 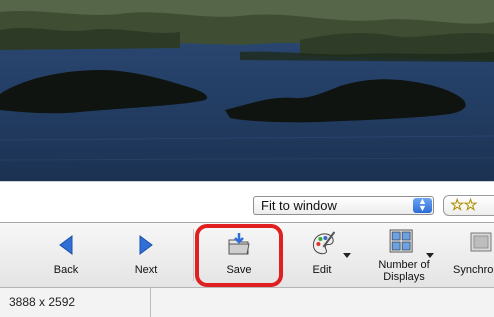 What do you see at coordinates (323, 245) in the screenshot?
I see `edit-palette-icon` at bounding box center [323, 245].